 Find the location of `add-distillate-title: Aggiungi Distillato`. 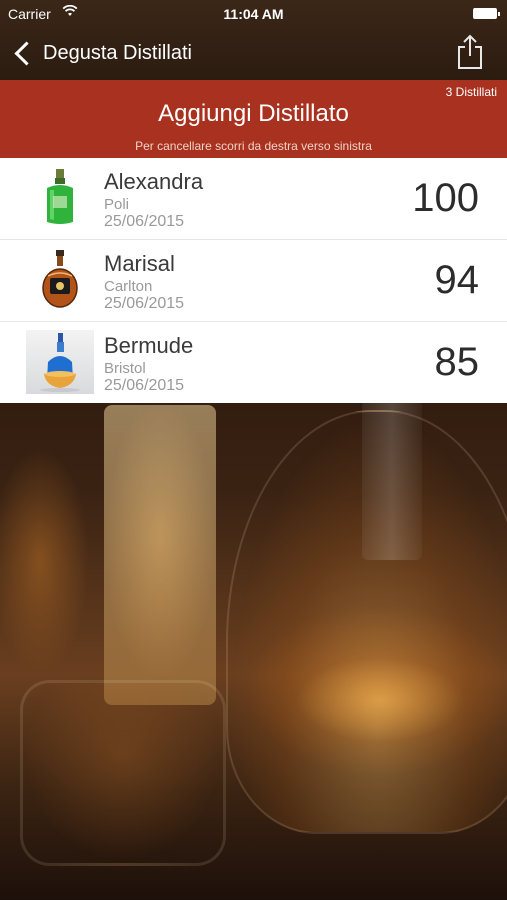

add-distillate-title: Aggiungi Distillato is located at coordinates (253, 114).